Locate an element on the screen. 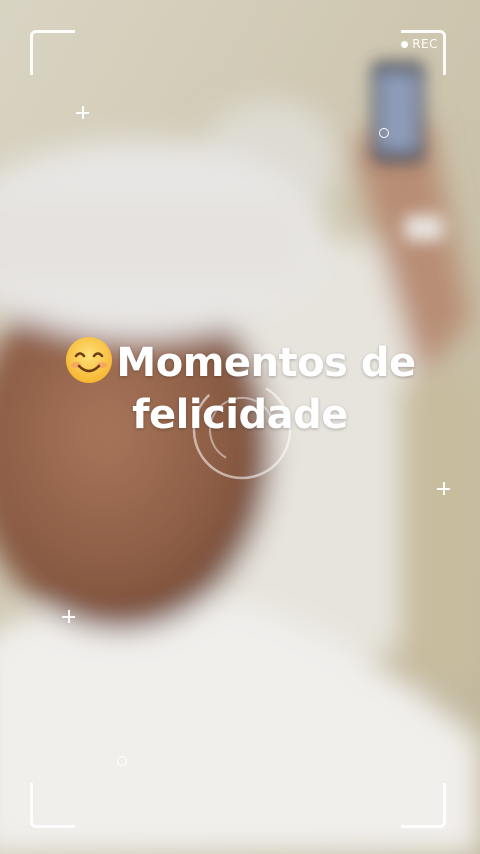 This screenshot has height=854, width=480. smiling-face-icon is located at coordinates (89, 360).